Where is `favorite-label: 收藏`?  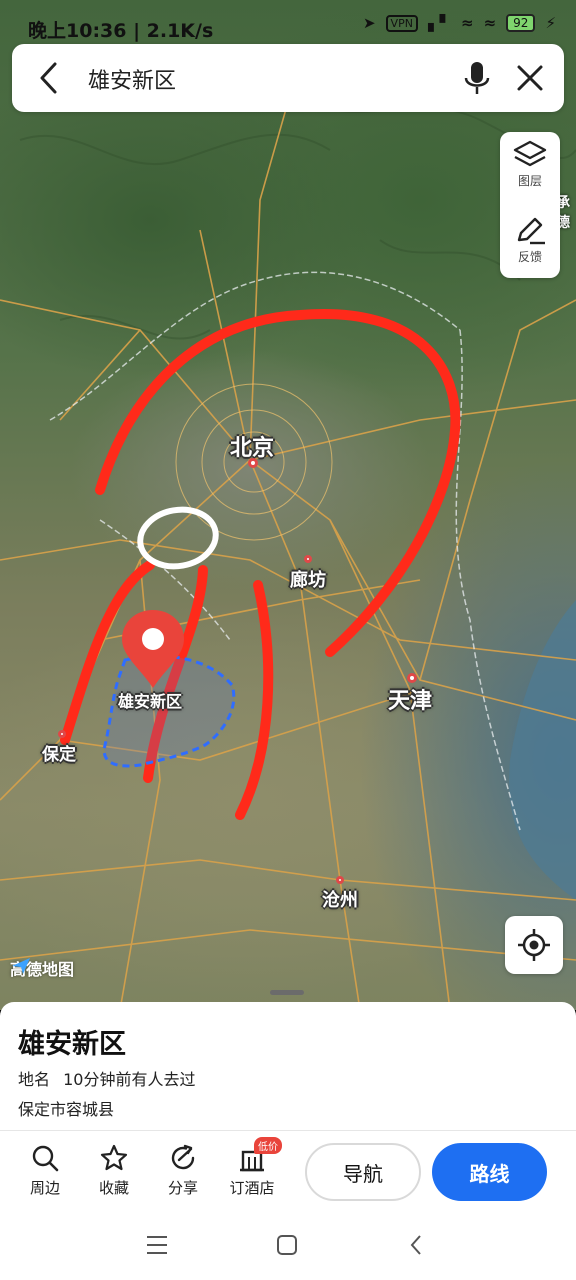
favorite-label: 收藏 is located at coordinates (113, 1188).